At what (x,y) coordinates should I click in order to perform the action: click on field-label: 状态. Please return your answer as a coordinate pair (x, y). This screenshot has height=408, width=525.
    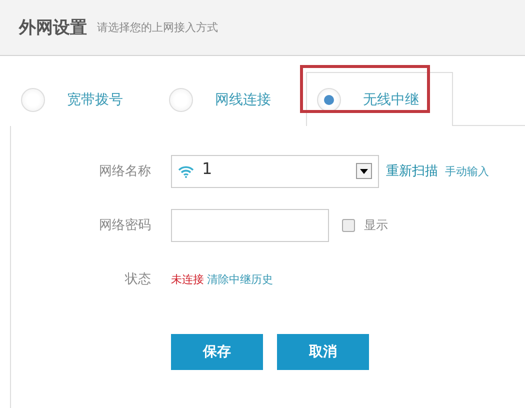
    Looking at the image, I should click on (137, 279).